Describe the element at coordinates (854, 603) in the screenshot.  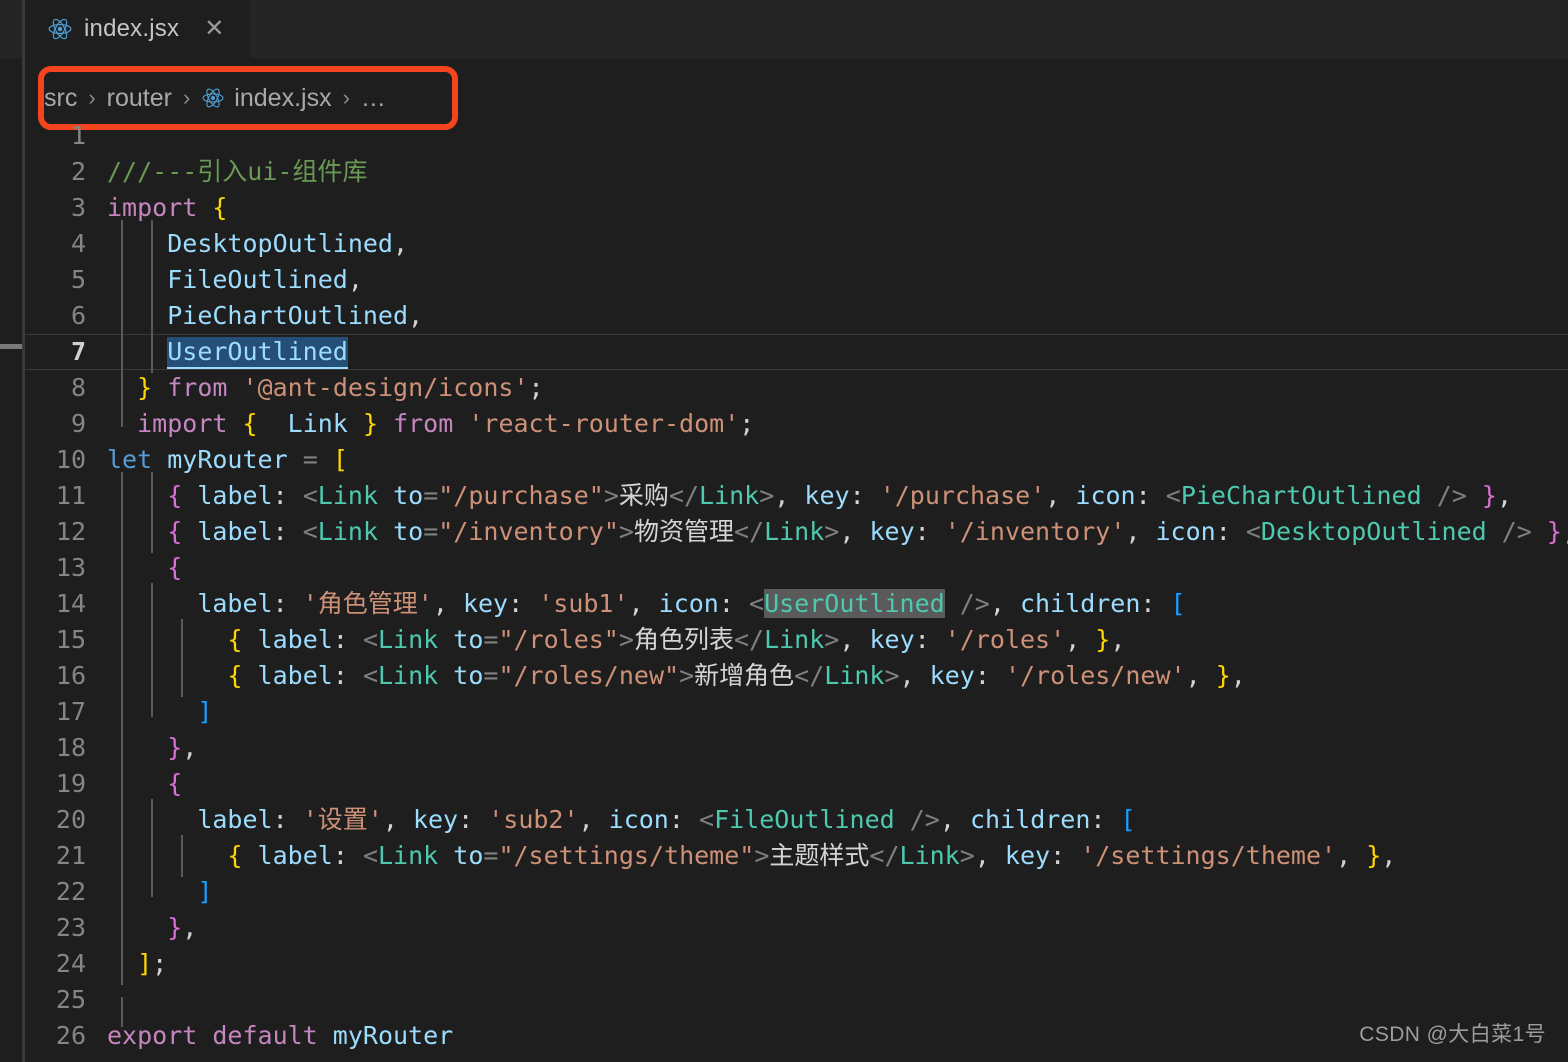
I see `word-match-highlight: UserOutlined` at that location.